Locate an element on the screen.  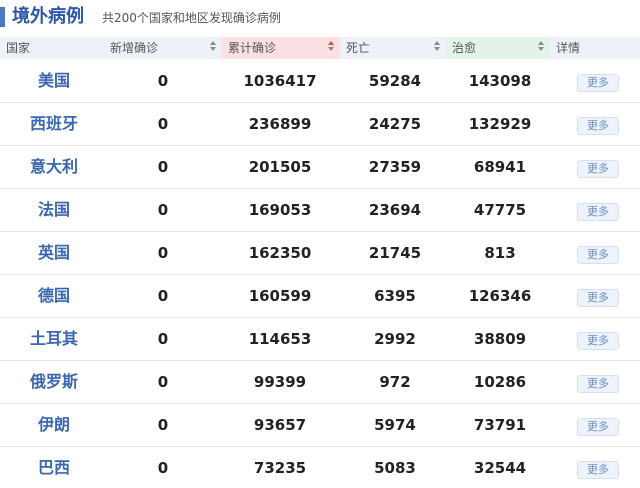
table-row: 美国 0 1036417 59284 143098 更多 is located at coordinates (320, 81).